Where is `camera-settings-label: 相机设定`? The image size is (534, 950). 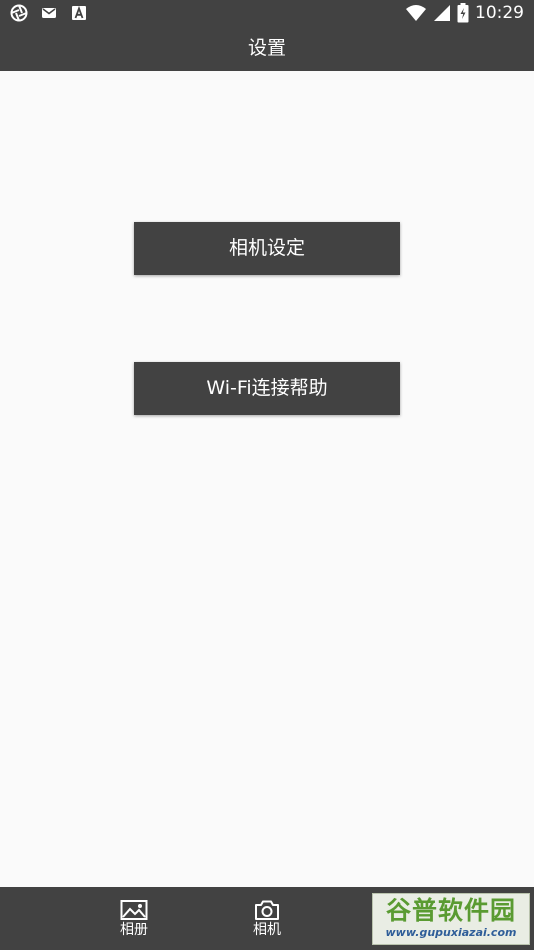
camera-settings-label: 相机设定 is located at coordinates (266, 248).